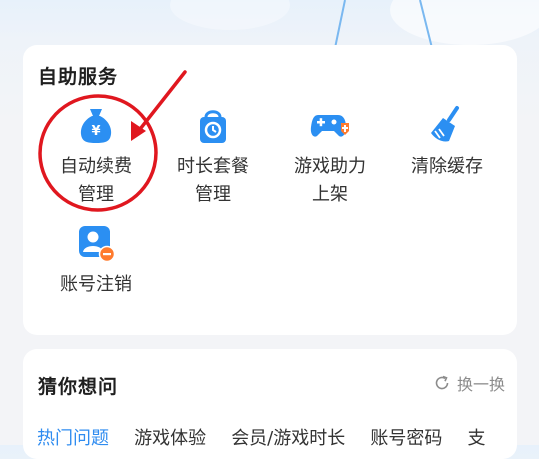 The height and width of the screenshot is (459, 539). Describe the element at coordinates (78, 77) in the screenshot. I see `self-service-title: 自助服务` at that location.